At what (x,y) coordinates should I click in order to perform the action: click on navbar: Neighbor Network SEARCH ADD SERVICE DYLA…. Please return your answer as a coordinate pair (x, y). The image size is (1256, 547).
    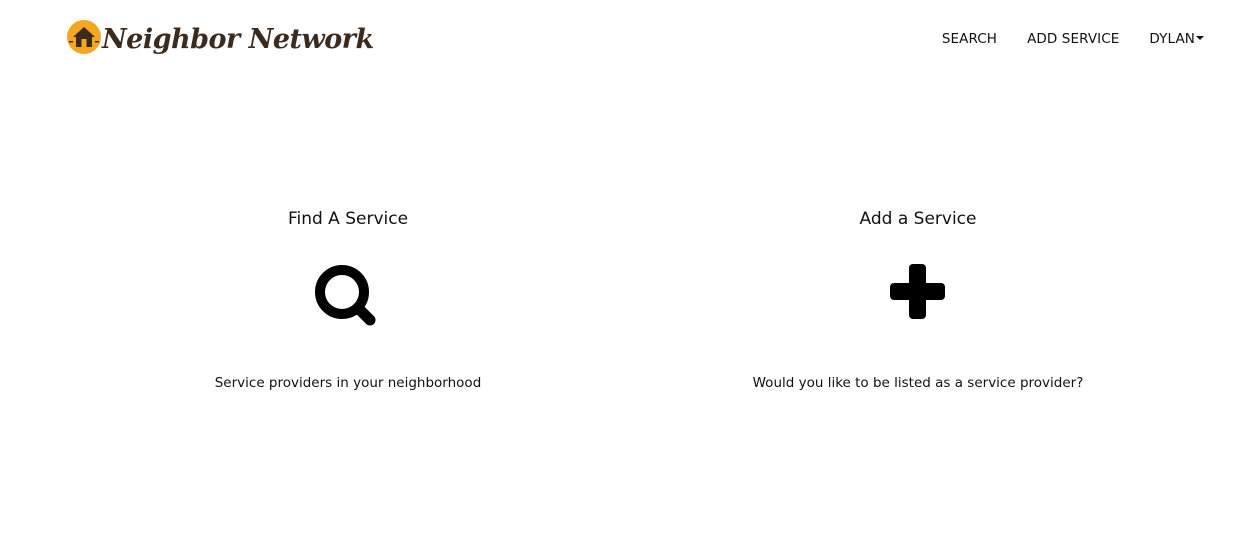
    Looking at the image, I should click on (628, 39).